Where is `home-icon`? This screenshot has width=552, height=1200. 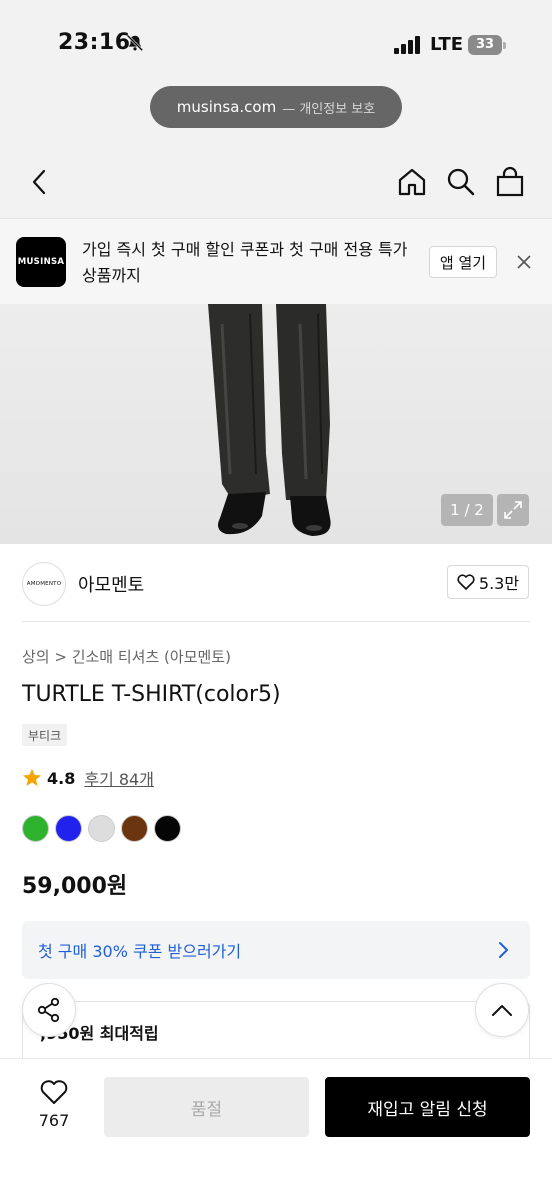
home-icon is located at coordinates (412, 182).